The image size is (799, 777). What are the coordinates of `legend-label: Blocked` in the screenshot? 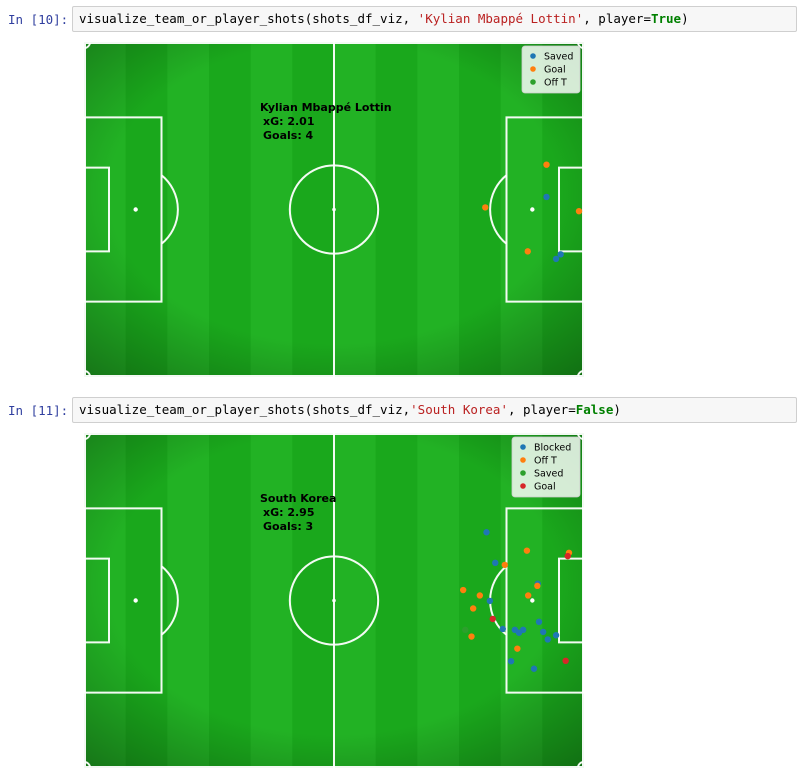 It's located at (552, 448).